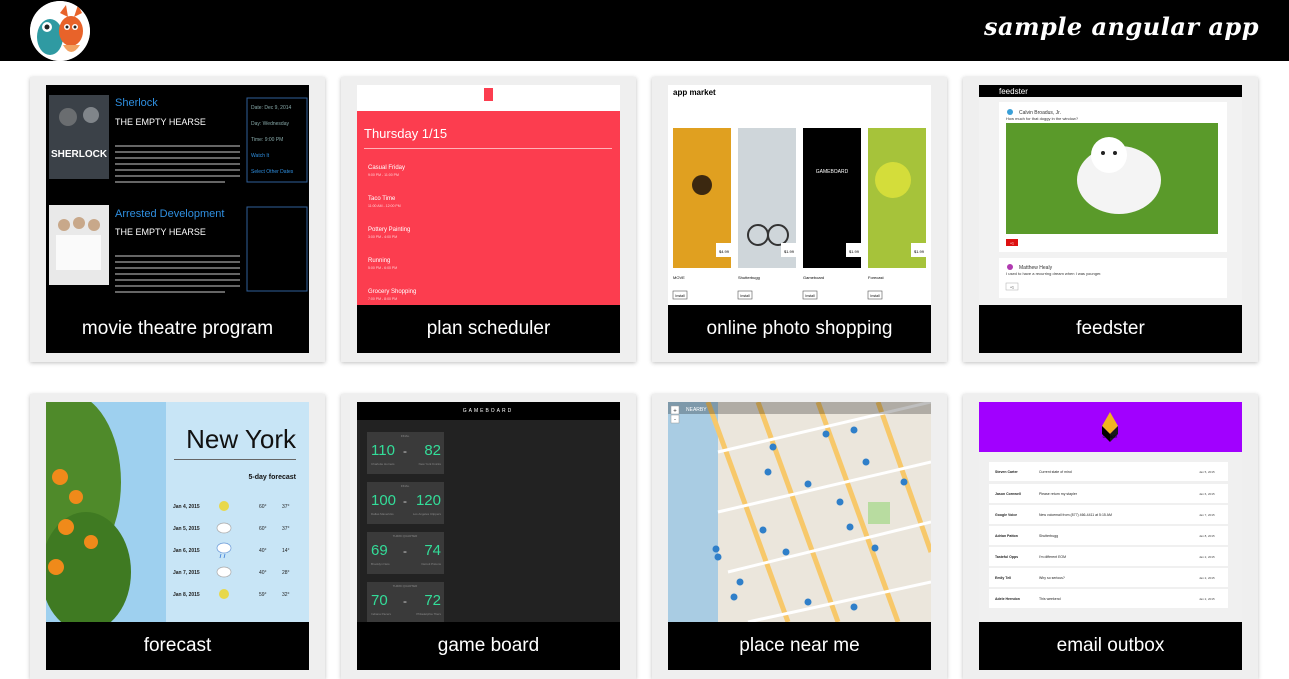 The width and height of the screenshot is (1289, 679). Describe the element at coordinates (286, 573) in the screenshot. I see `forecast-low: 28°` at that location.